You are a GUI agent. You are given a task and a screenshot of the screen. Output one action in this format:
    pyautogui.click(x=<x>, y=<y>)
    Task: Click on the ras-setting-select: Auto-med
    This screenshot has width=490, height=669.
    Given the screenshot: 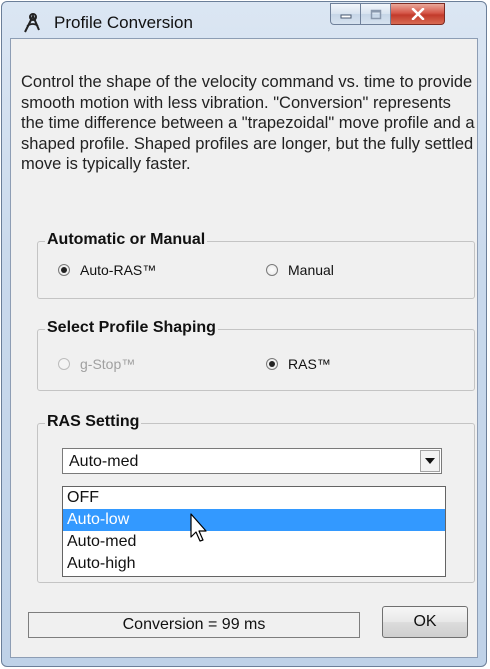 What is the action you would take?
    pyautogui.click(x=252, y=461)
    